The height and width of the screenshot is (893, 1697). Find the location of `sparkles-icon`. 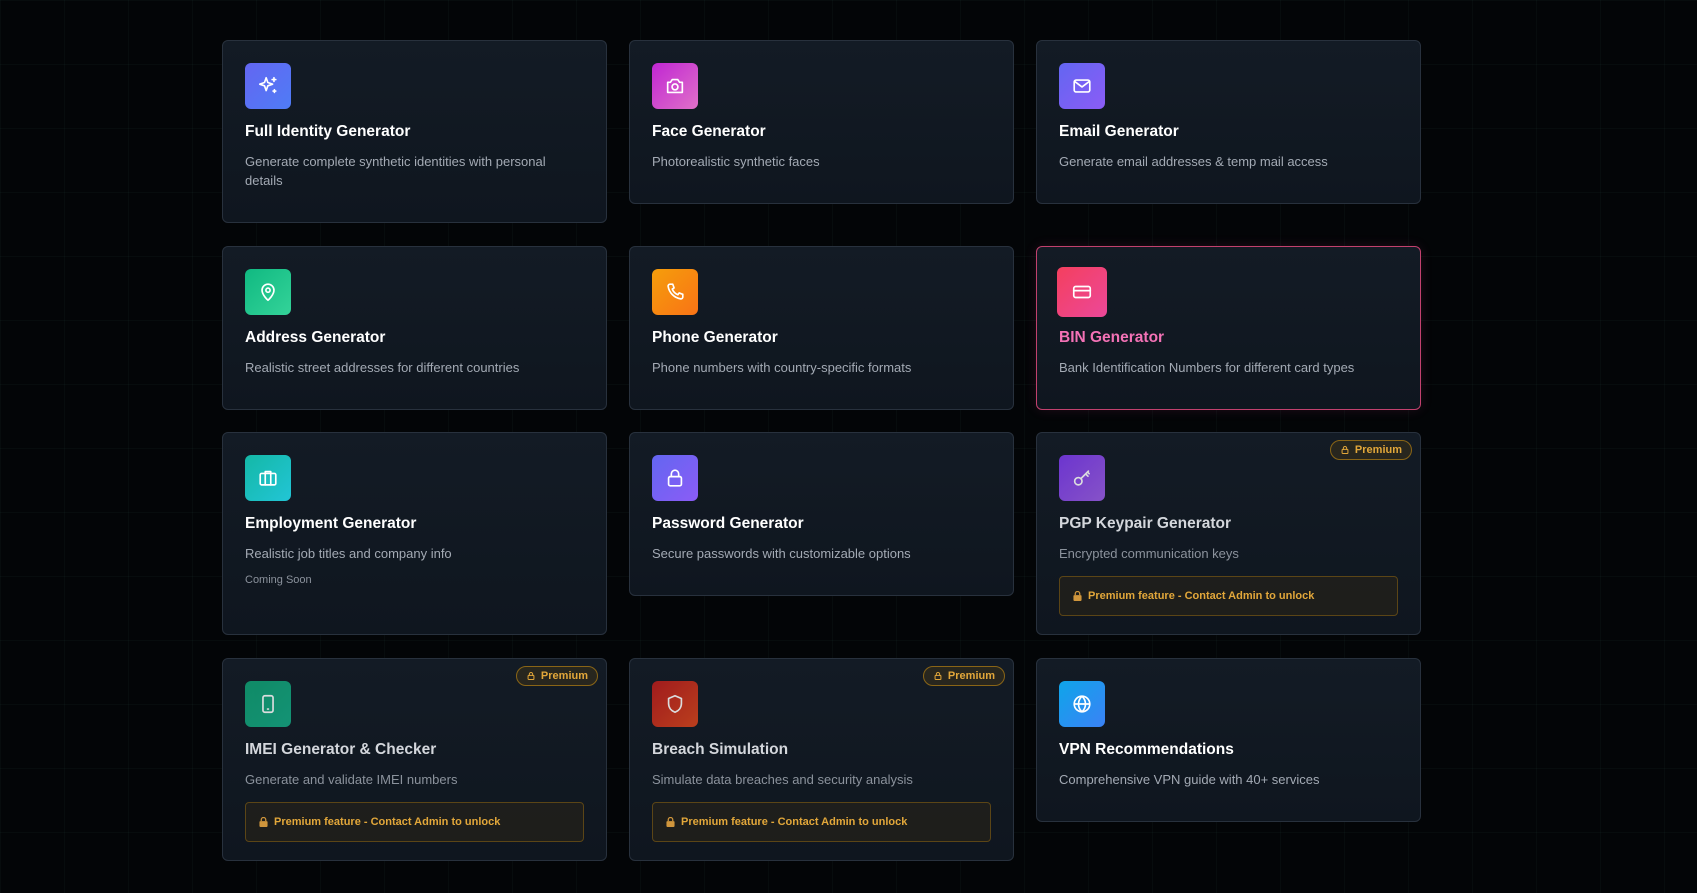

sparkles-icon is located at coordinates (268, 86).